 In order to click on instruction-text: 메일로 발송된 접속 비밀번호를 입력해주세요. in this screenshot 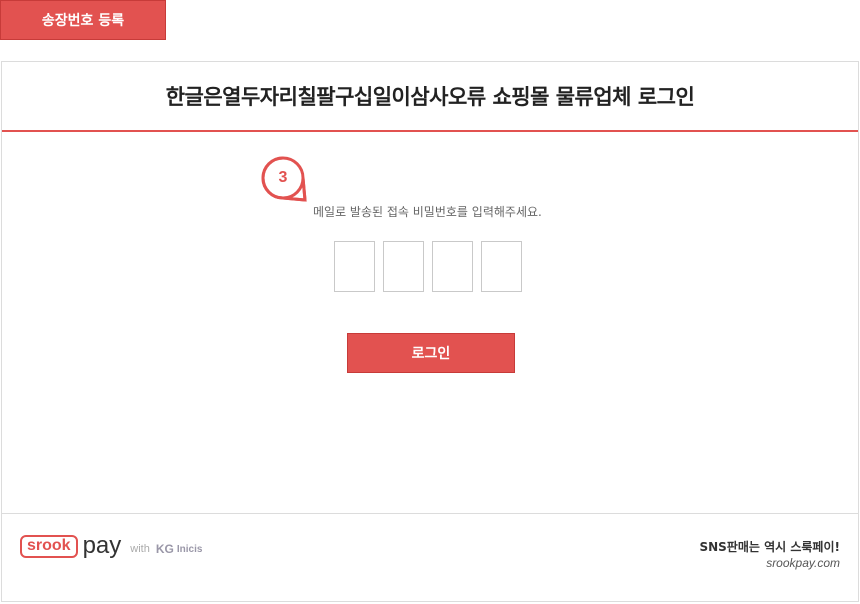, I will do `click(427, 212)`.